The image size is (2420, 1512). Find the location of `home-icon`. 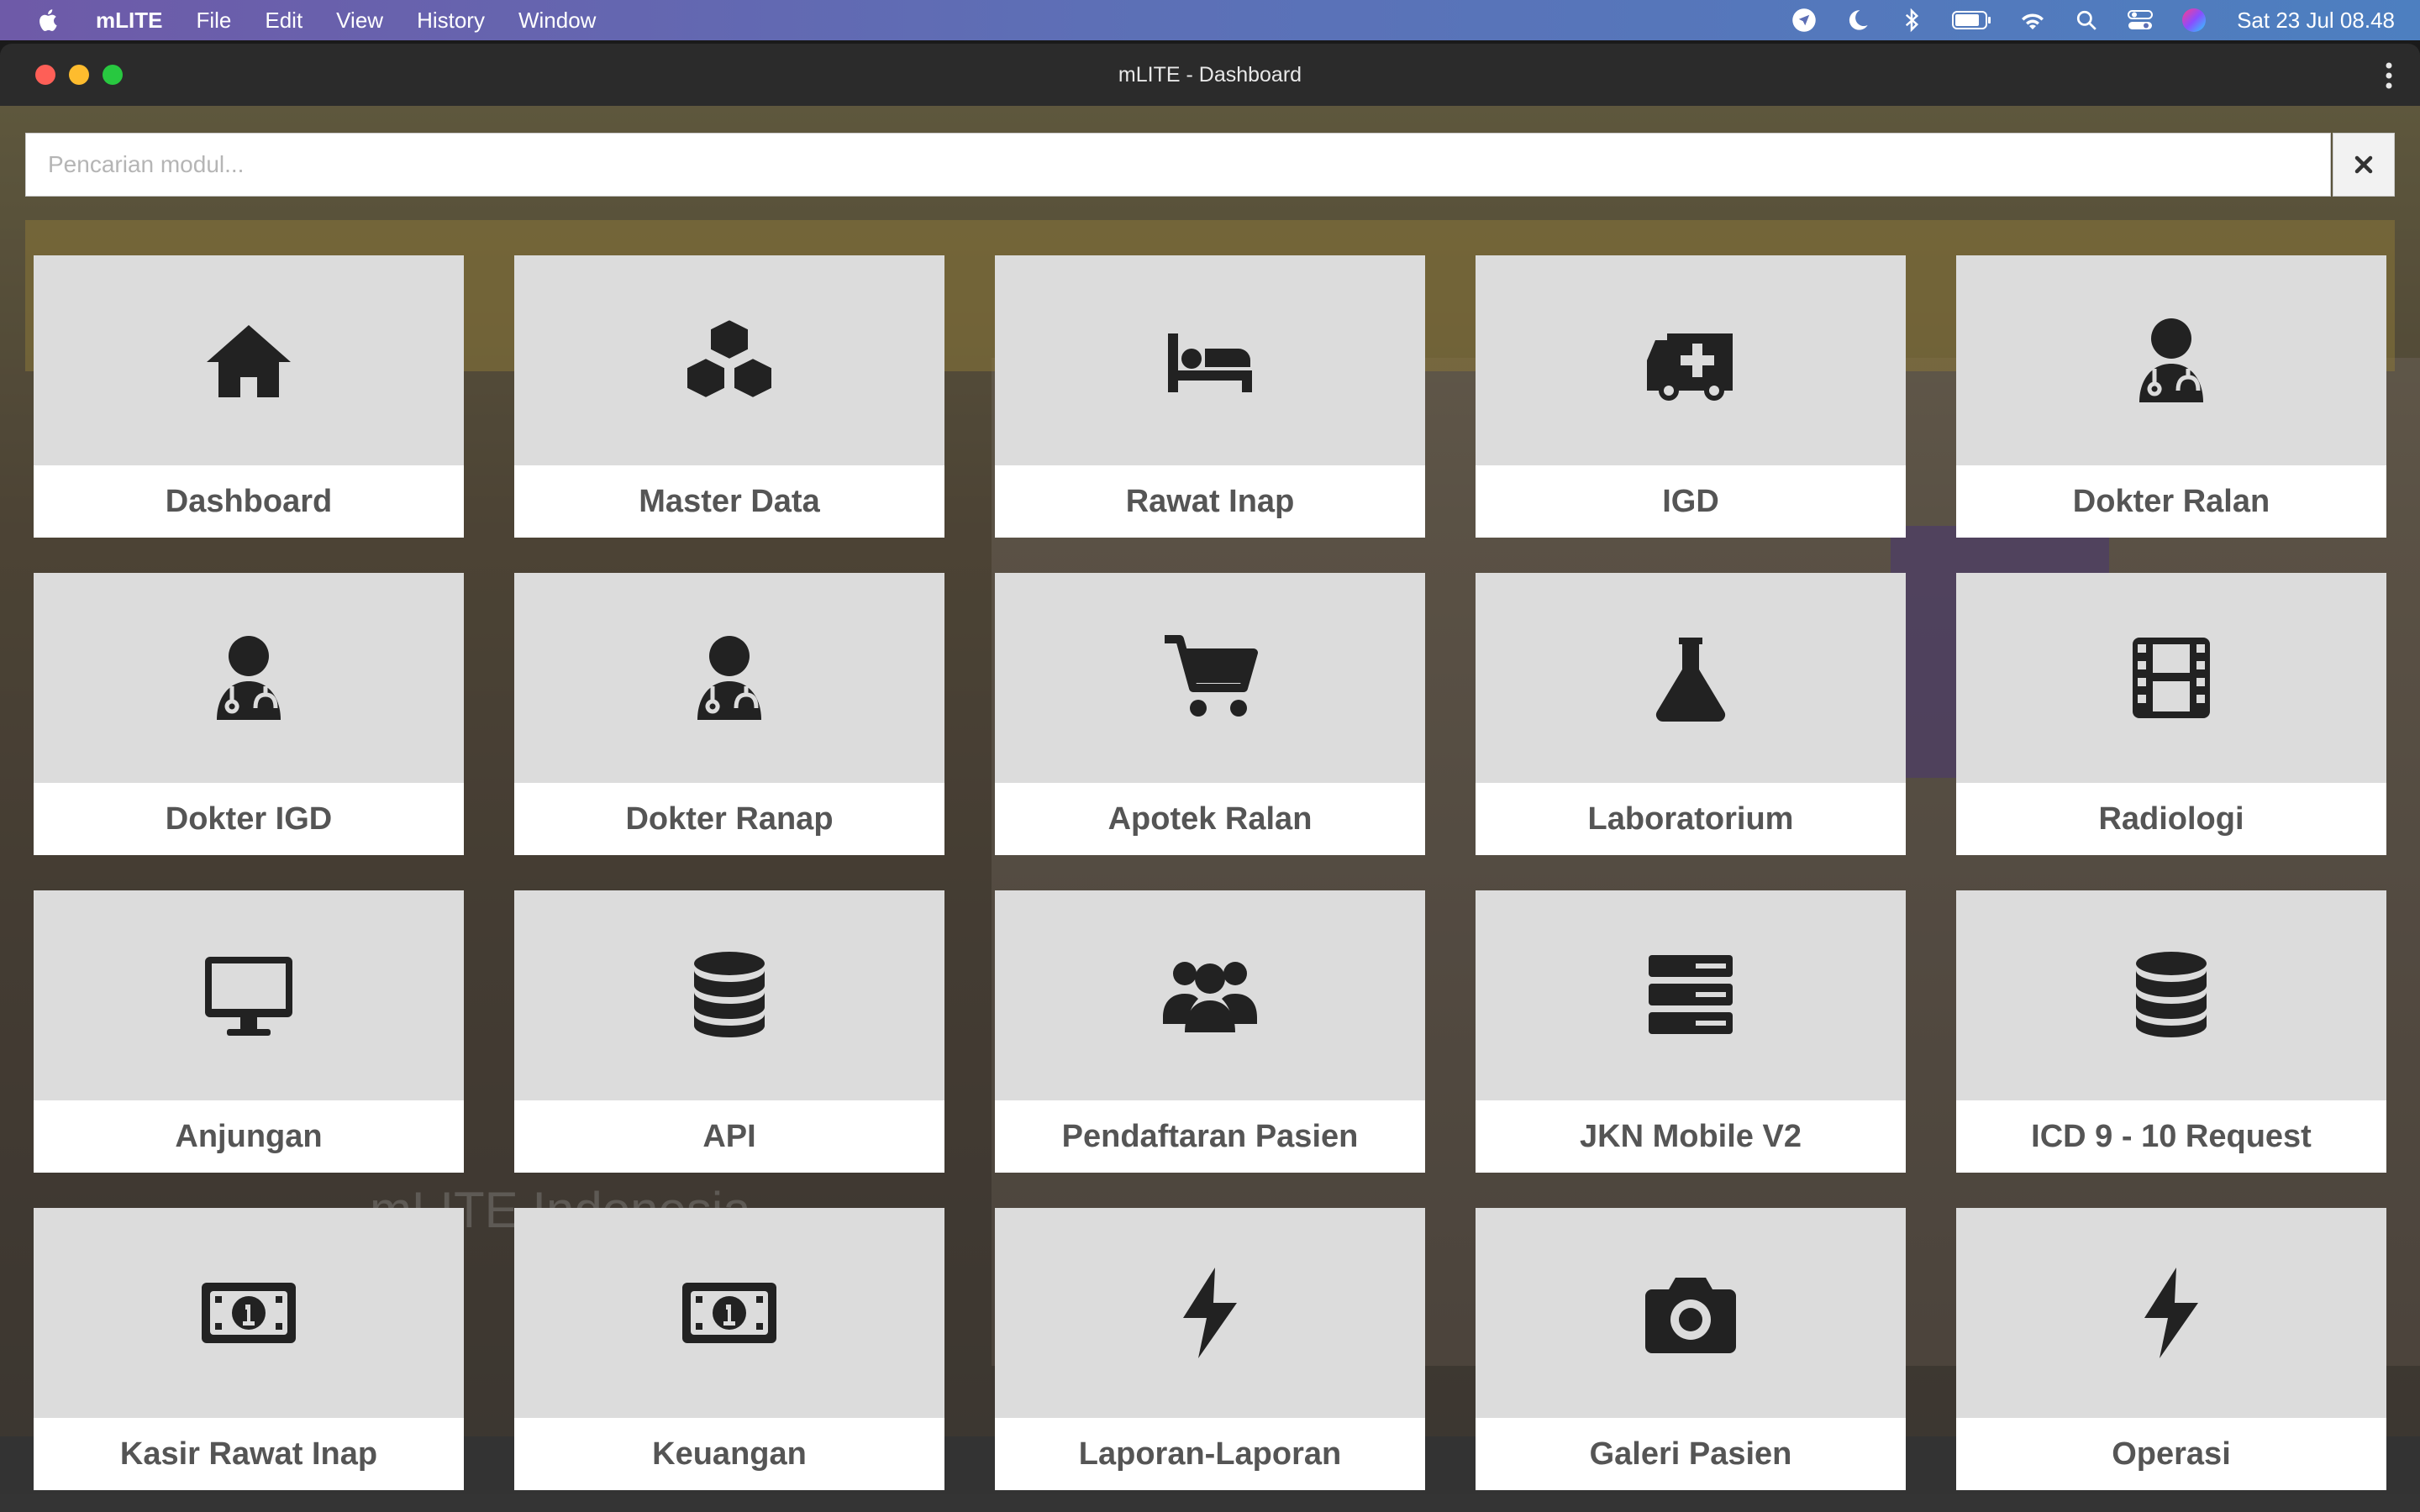

home-icon is located at coordinates (249, 361).